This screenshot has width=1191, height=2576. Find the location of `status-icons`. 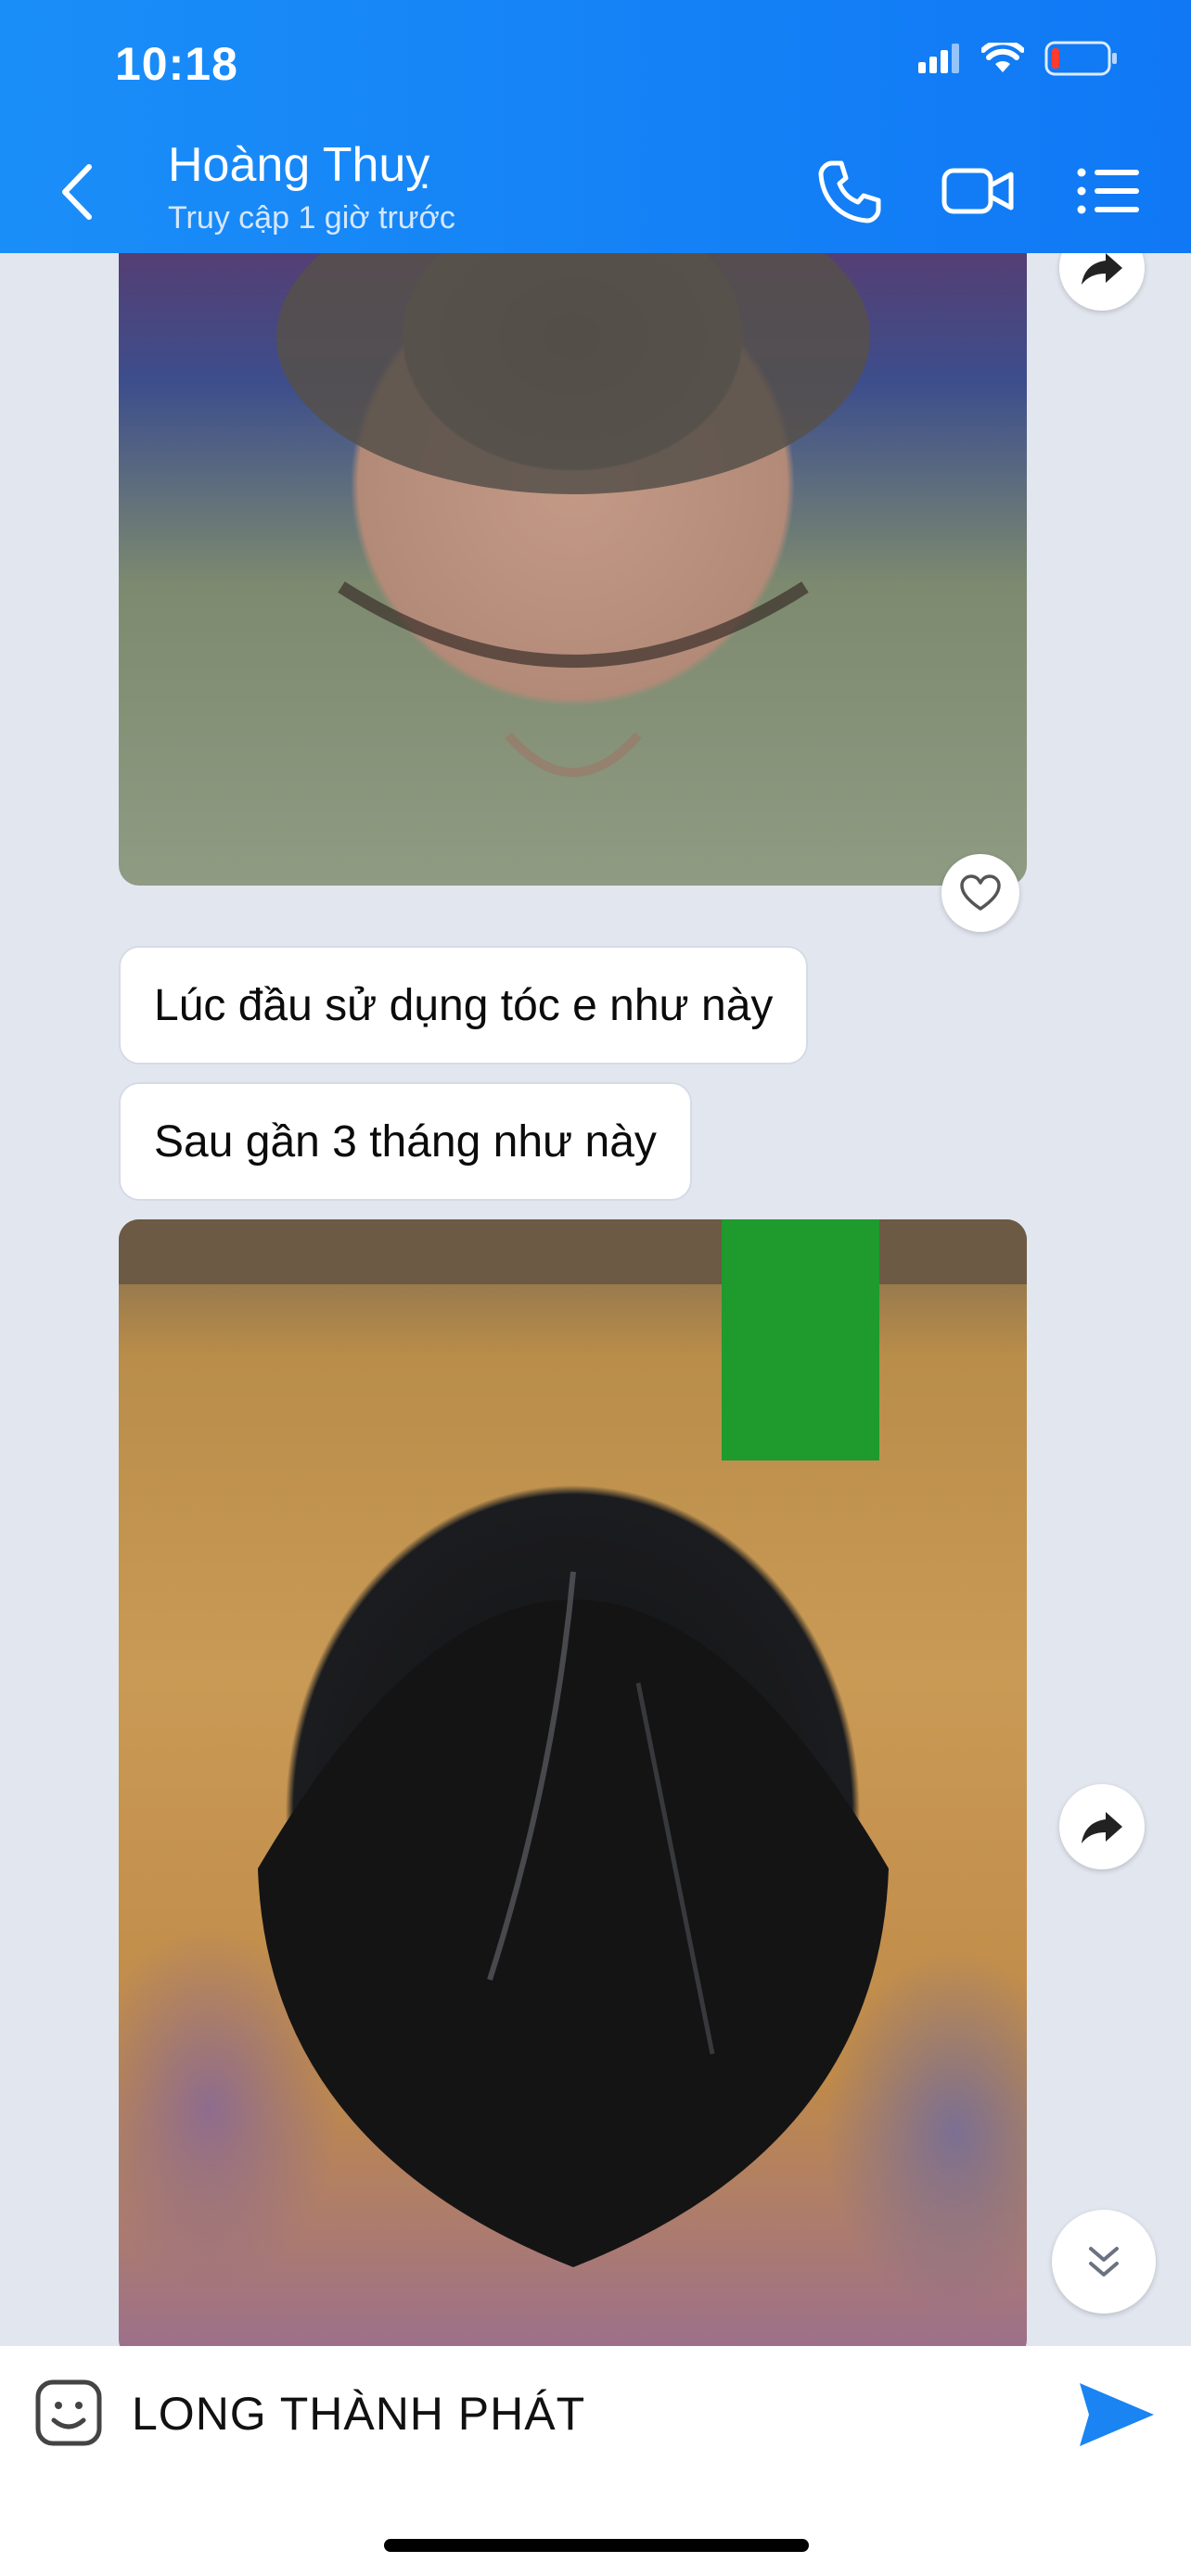

status-icons is located at coordinates (1018, 59).